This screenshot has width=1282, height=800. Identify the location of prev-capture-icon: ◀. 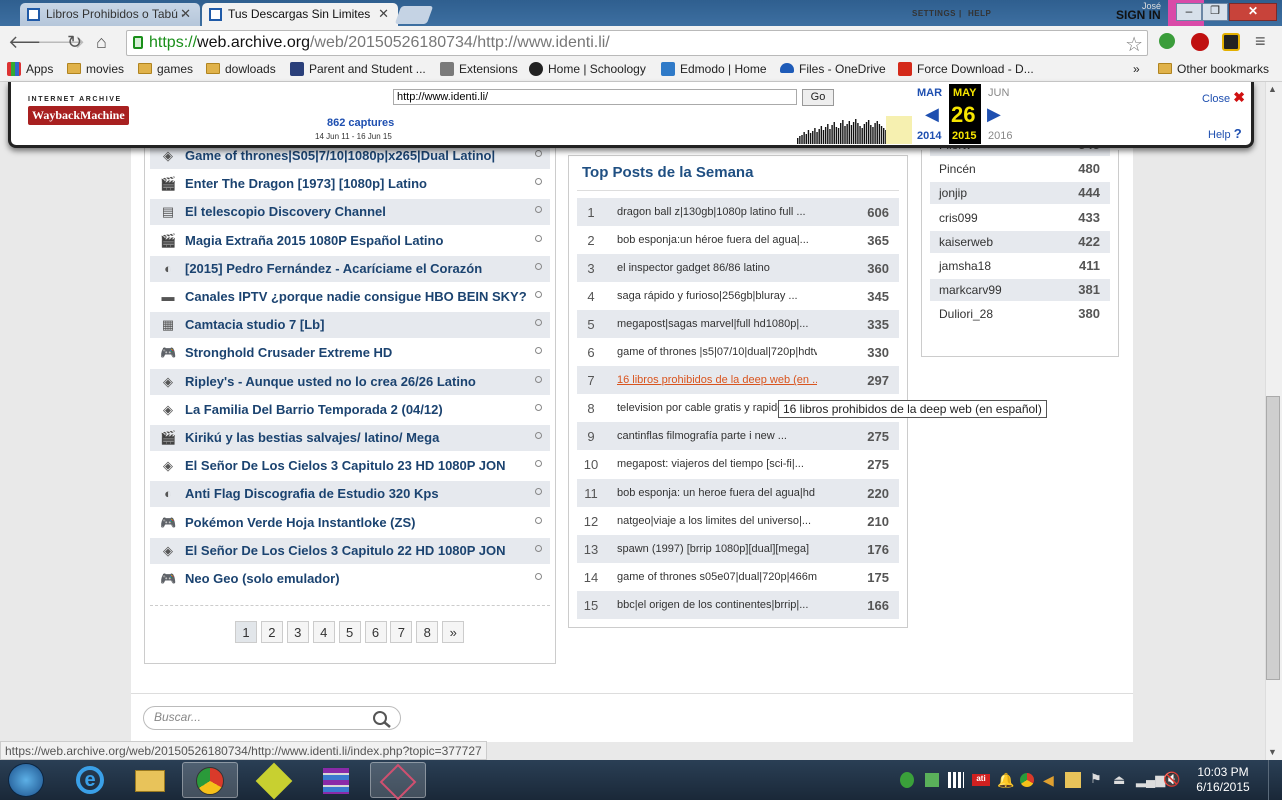
(932, 114).